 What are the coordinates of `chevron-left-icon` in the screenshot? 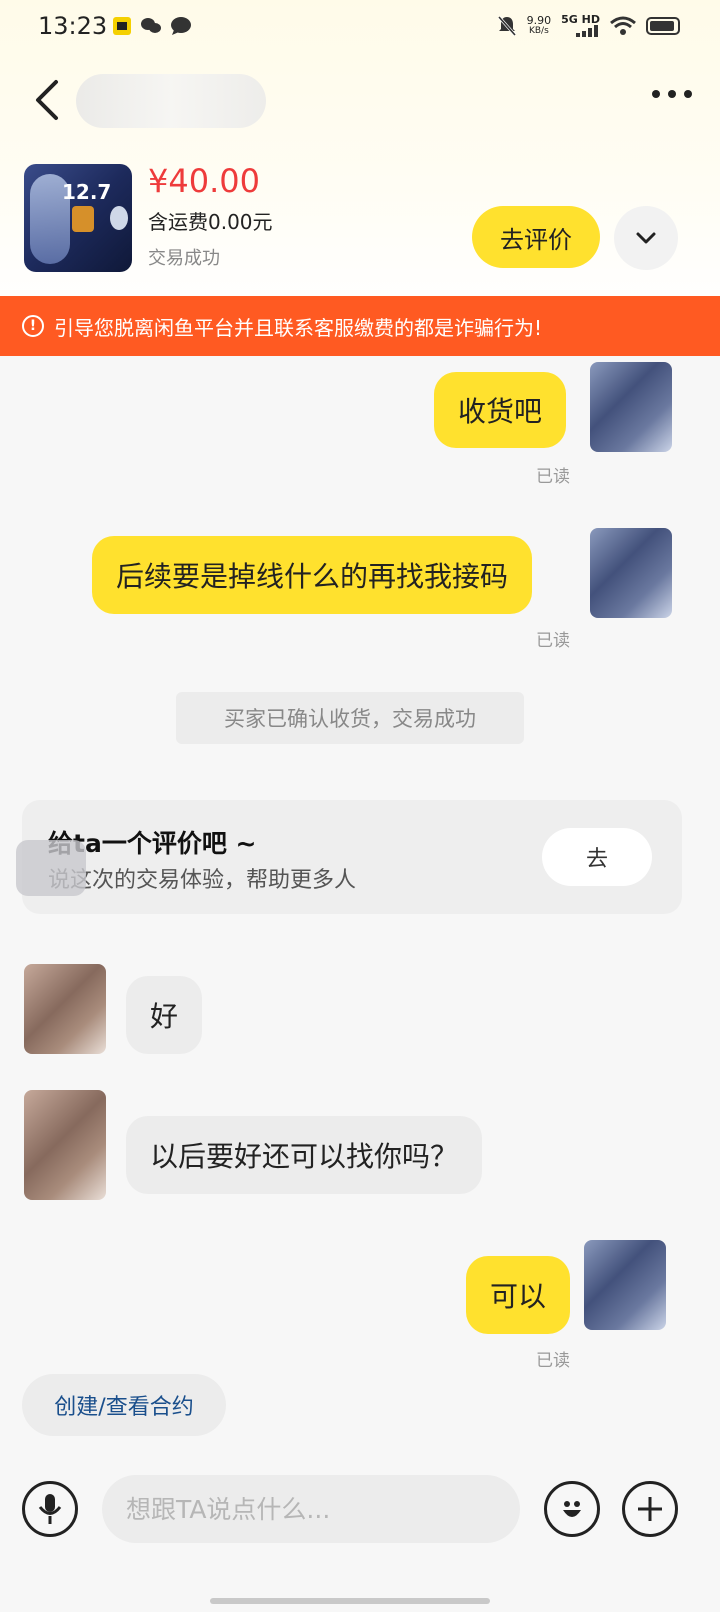 It's located at (47, 100).